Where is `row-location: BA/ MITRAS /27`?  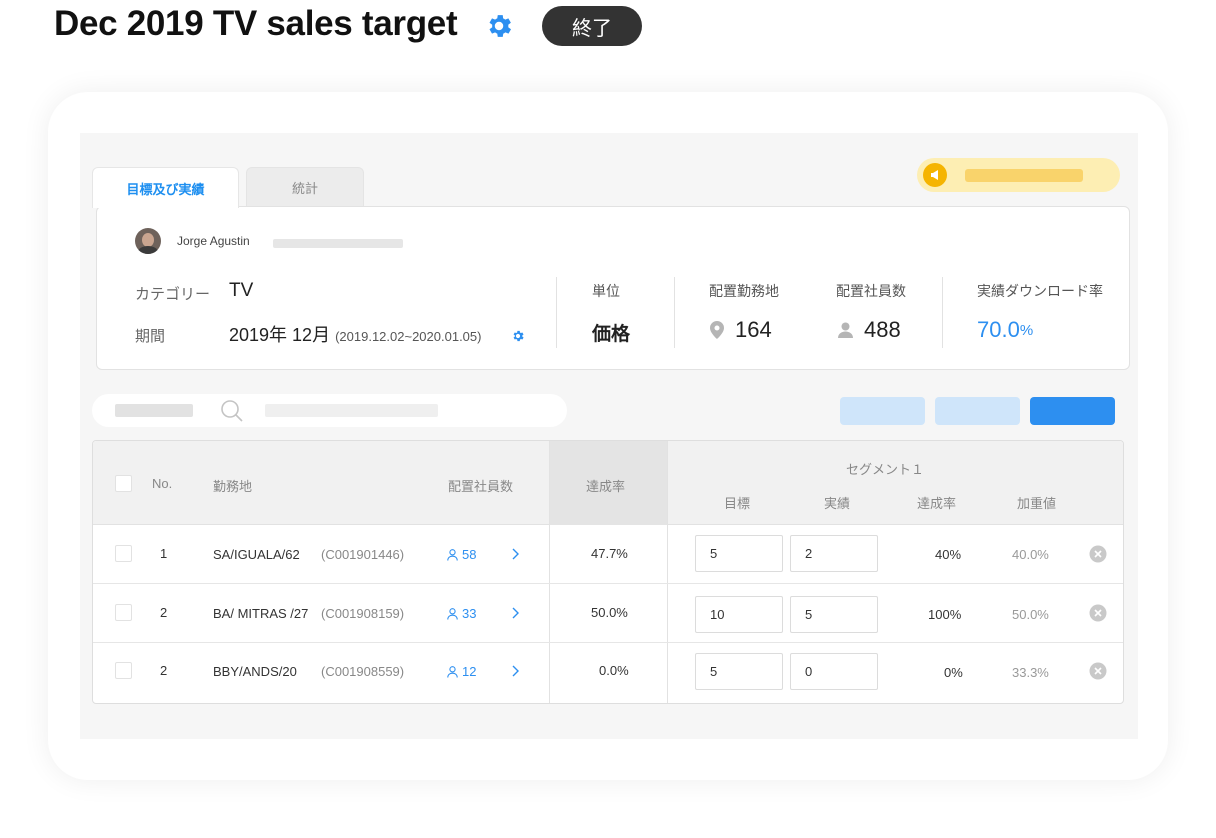
row-location: BA/ MITRAS /27 is located at coordinates (261, 613).